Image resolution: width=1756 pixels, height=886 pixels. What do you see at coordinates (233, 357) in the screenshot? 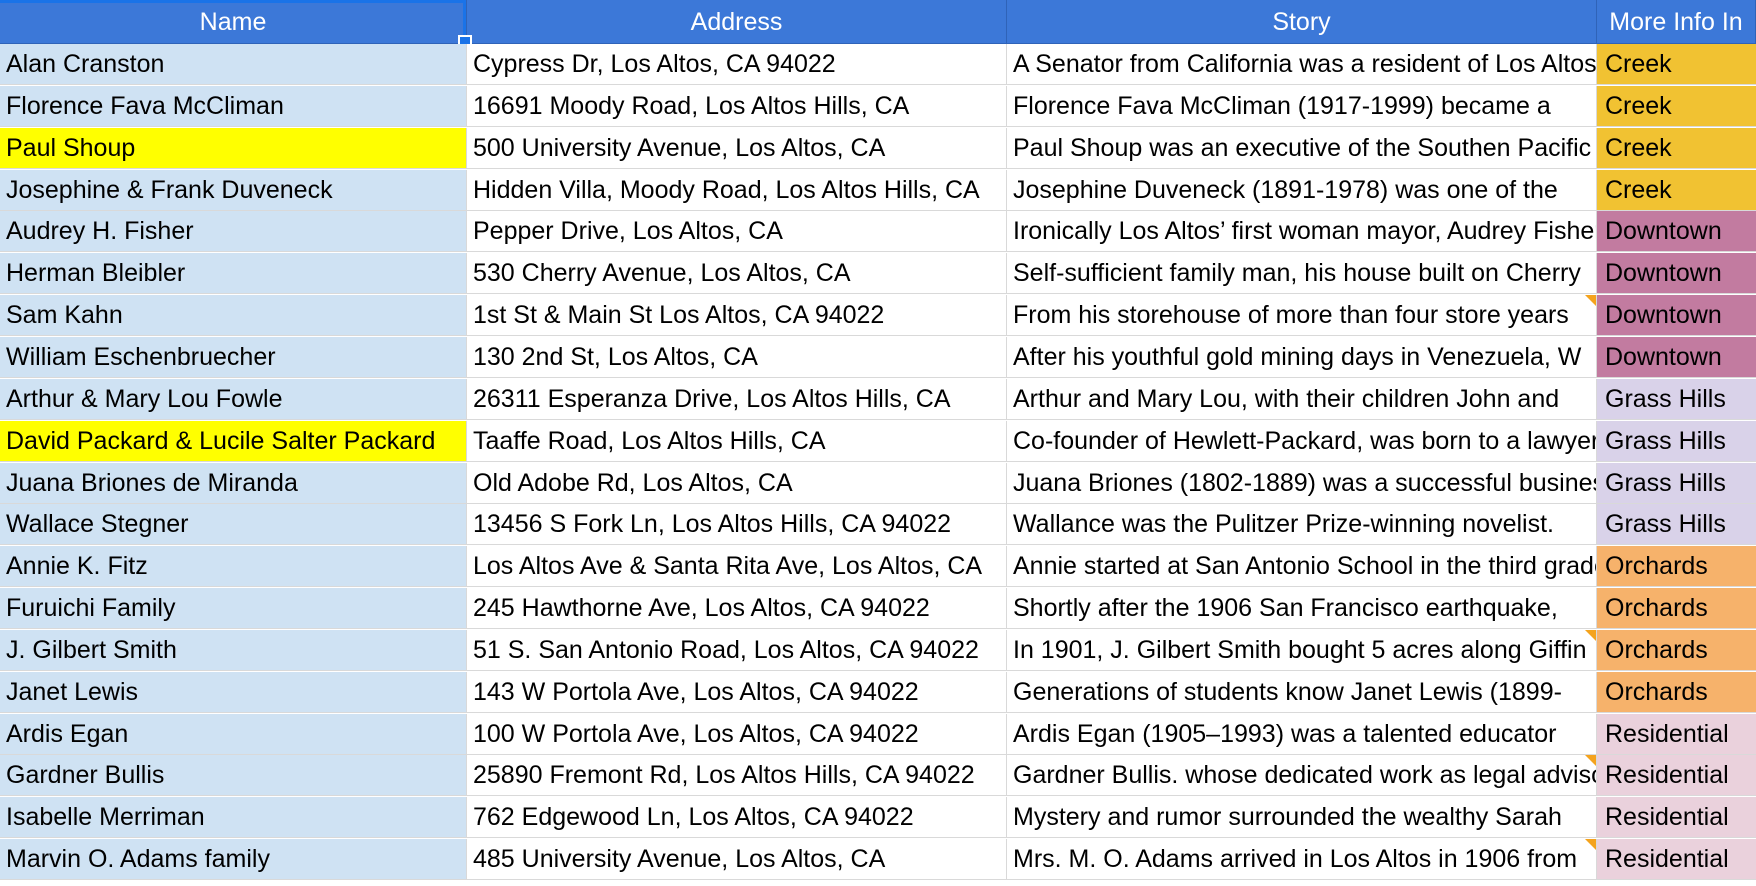
I see `name-cell: William Eschenbruecher` at bounding box center [233, 357].